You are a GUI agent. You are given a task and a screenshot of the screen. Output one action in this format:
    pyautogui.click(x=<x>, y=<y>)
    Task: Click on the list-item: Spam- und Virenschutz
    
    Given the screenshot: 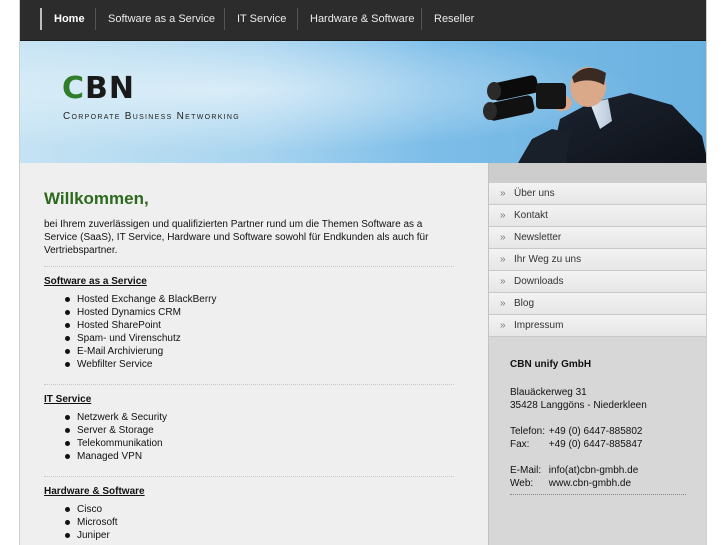 What is the action you would take?
    pyautogui.click(x=141, y=338)
    